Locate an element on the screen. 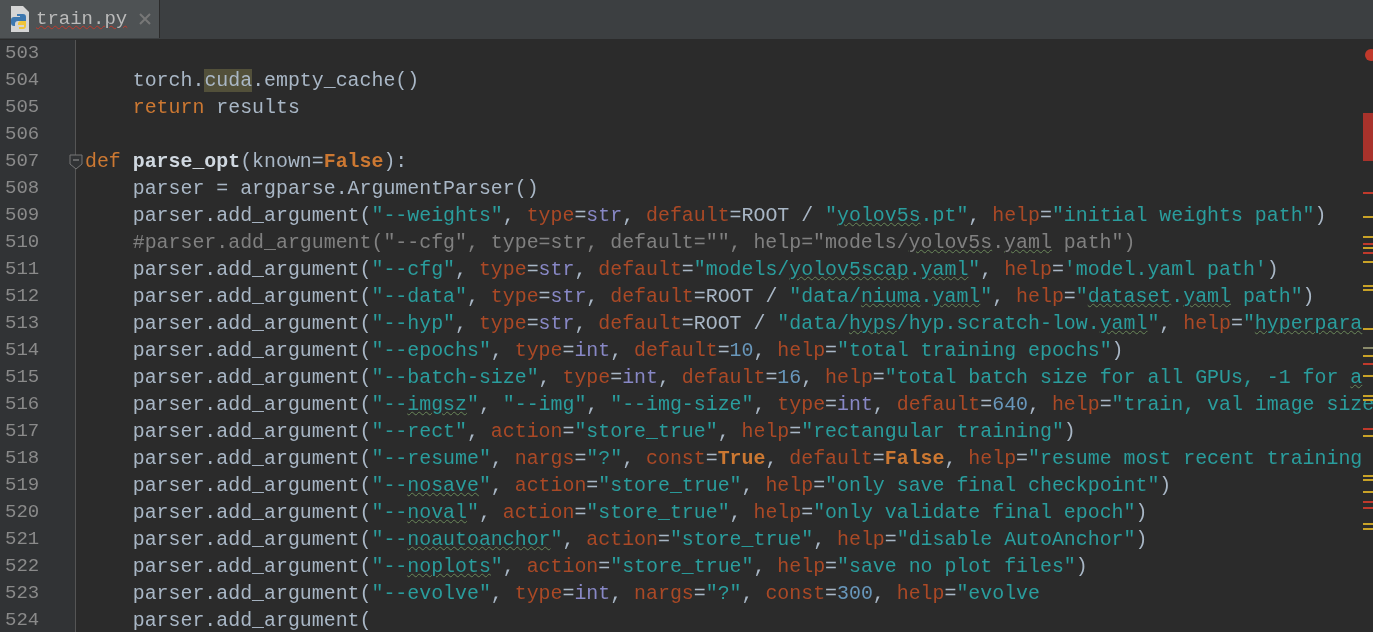 The width and height of the screenshot is (1373, 632). code-line: parser.add_argument("--hyp", type=str, default=ROOT / "data/hyps/hyp.scratch-low.yaml", help="hyperpara is located at coordinates (747, 324).